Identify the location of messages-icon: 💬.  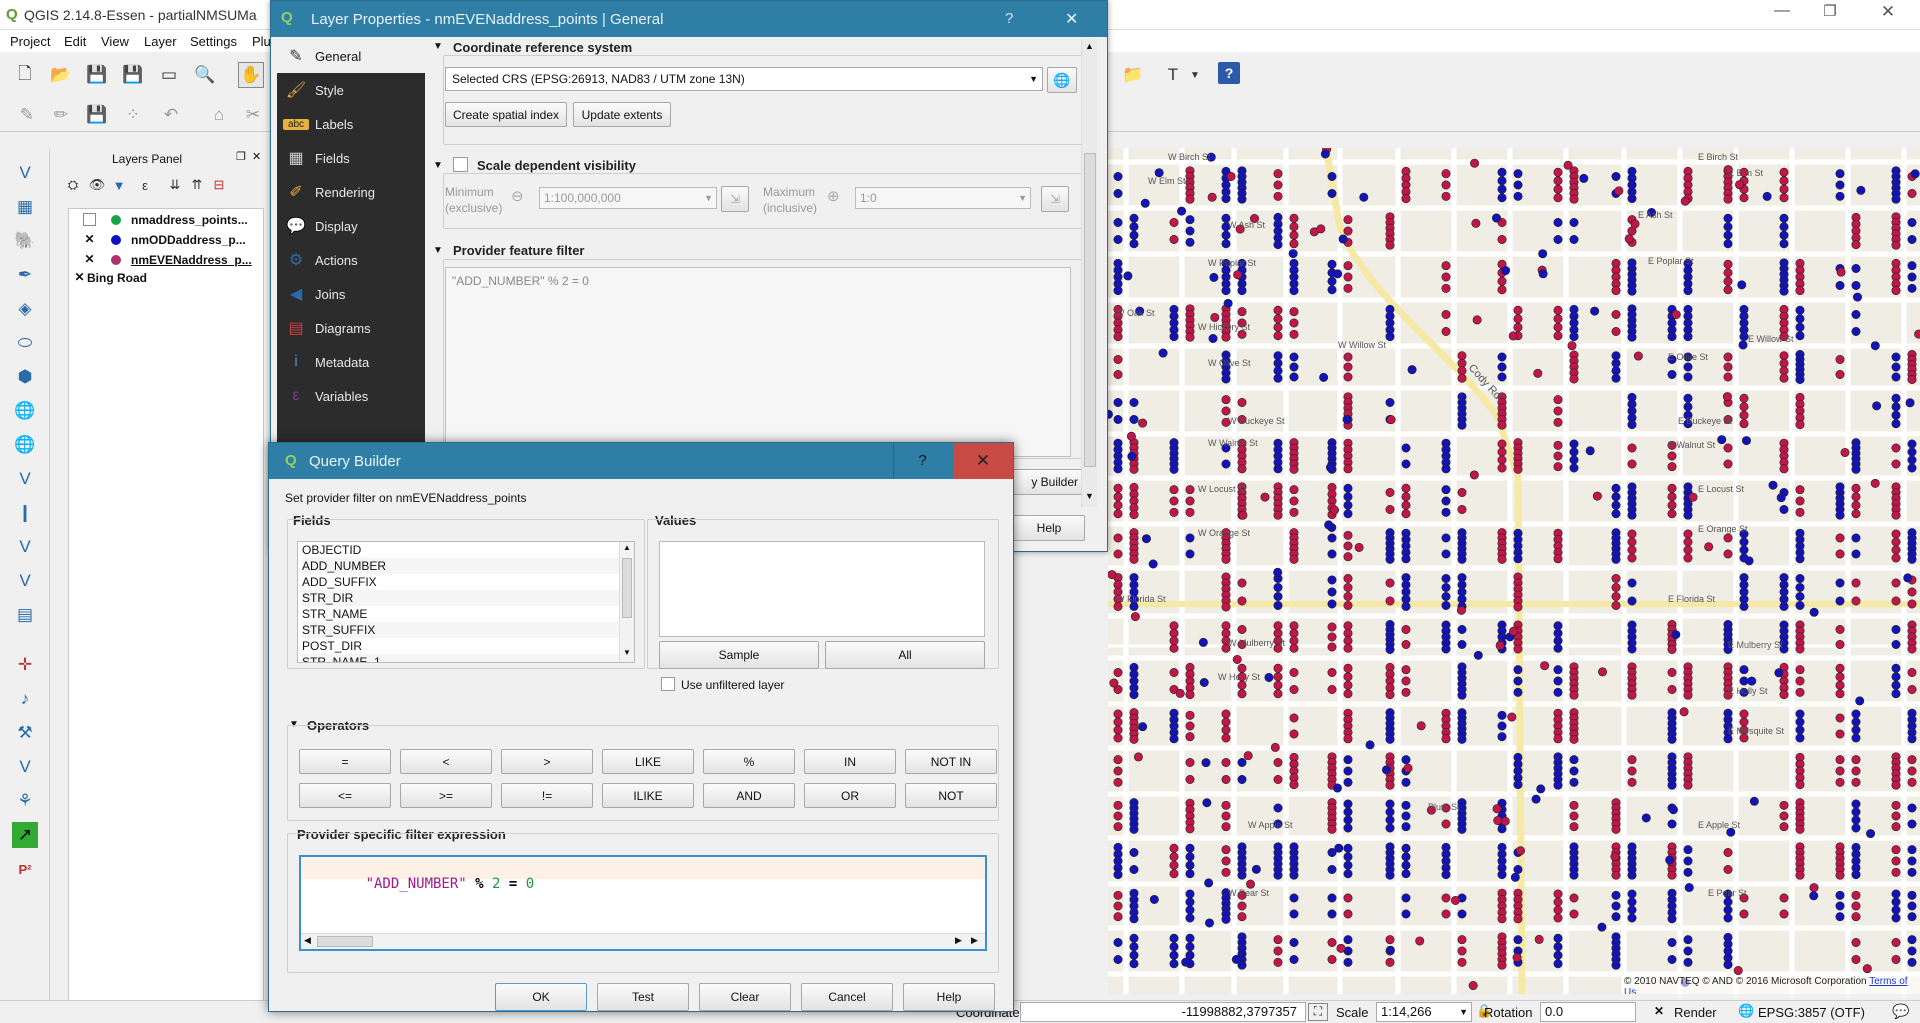
(1900, 1011).